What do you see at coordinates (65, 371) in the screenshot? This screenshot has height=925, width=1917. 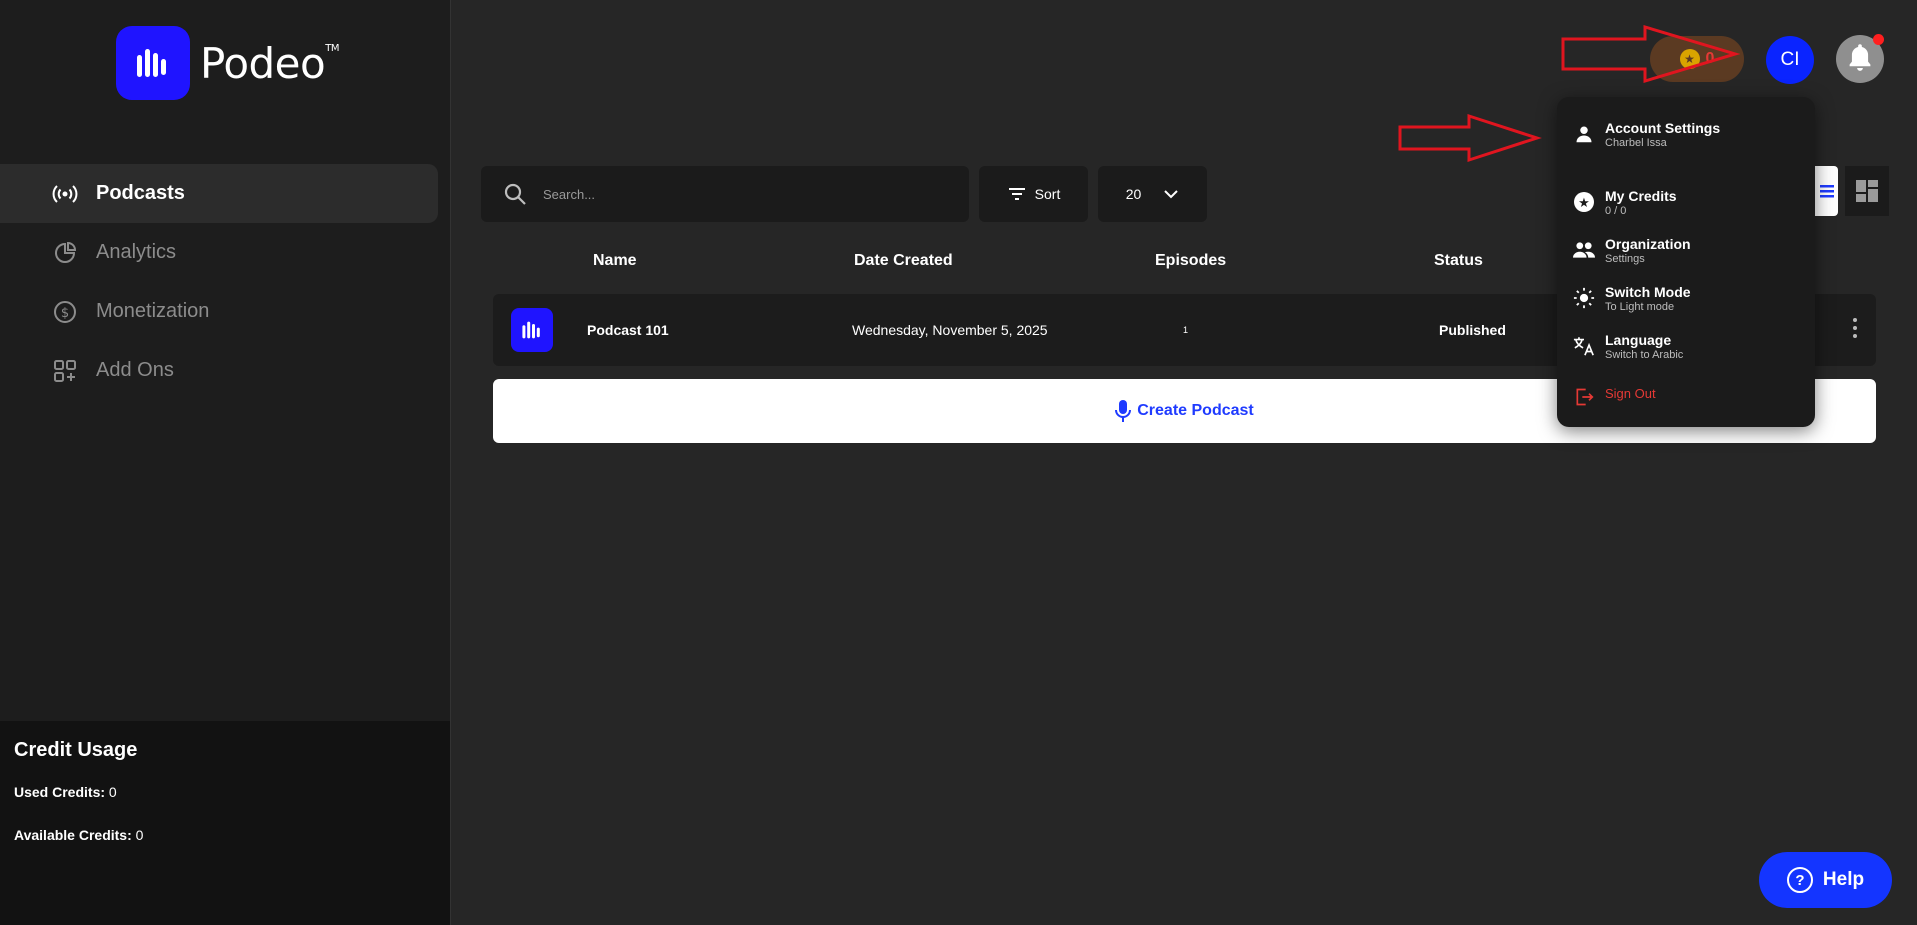 I see `grid-plus-icon` at bounding box center [65, 371].